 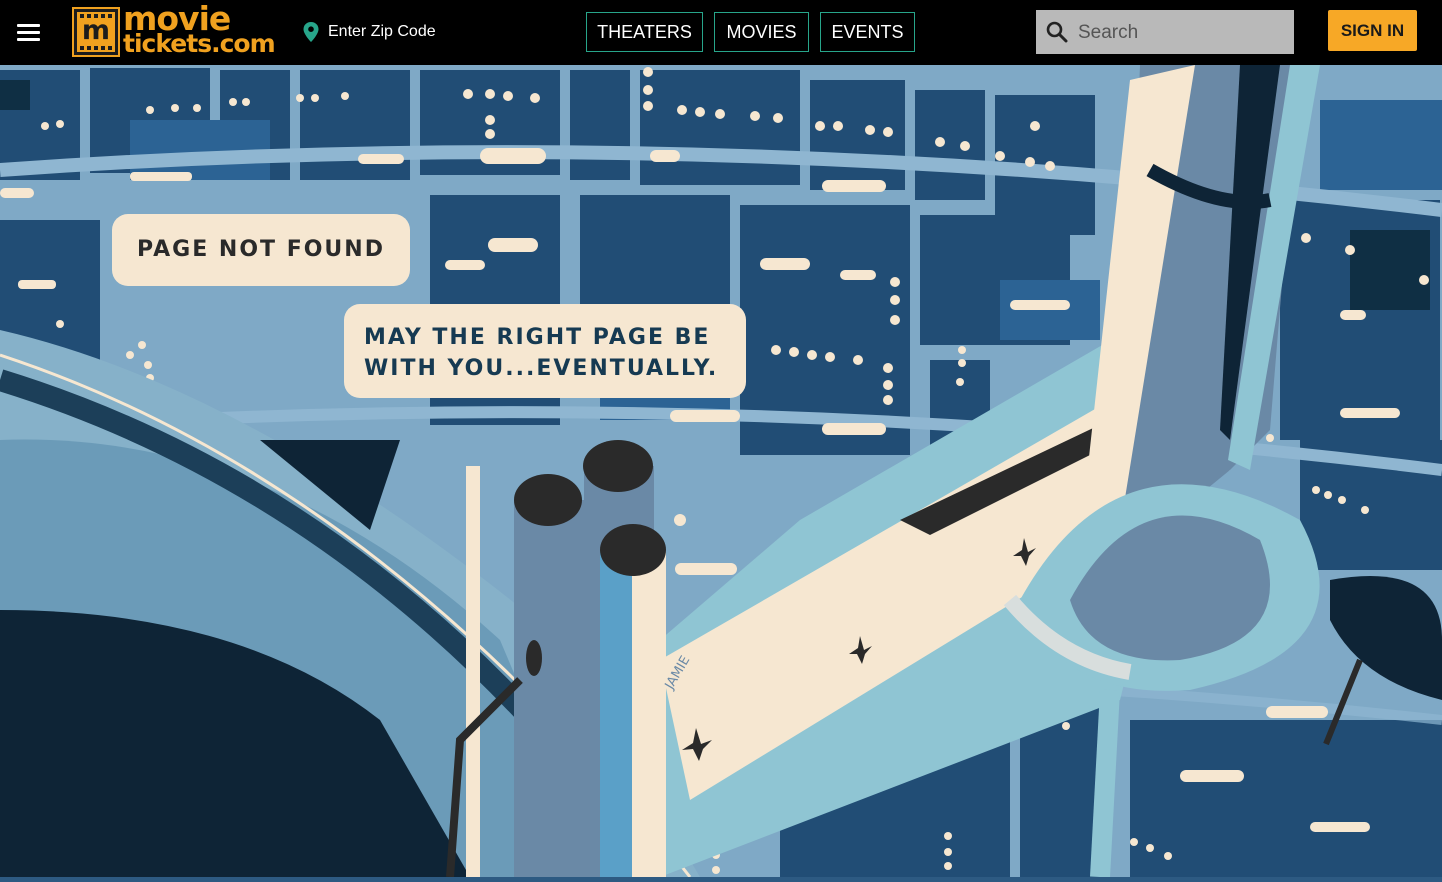 I want to click on search-box, so click(x=1165, y=33).